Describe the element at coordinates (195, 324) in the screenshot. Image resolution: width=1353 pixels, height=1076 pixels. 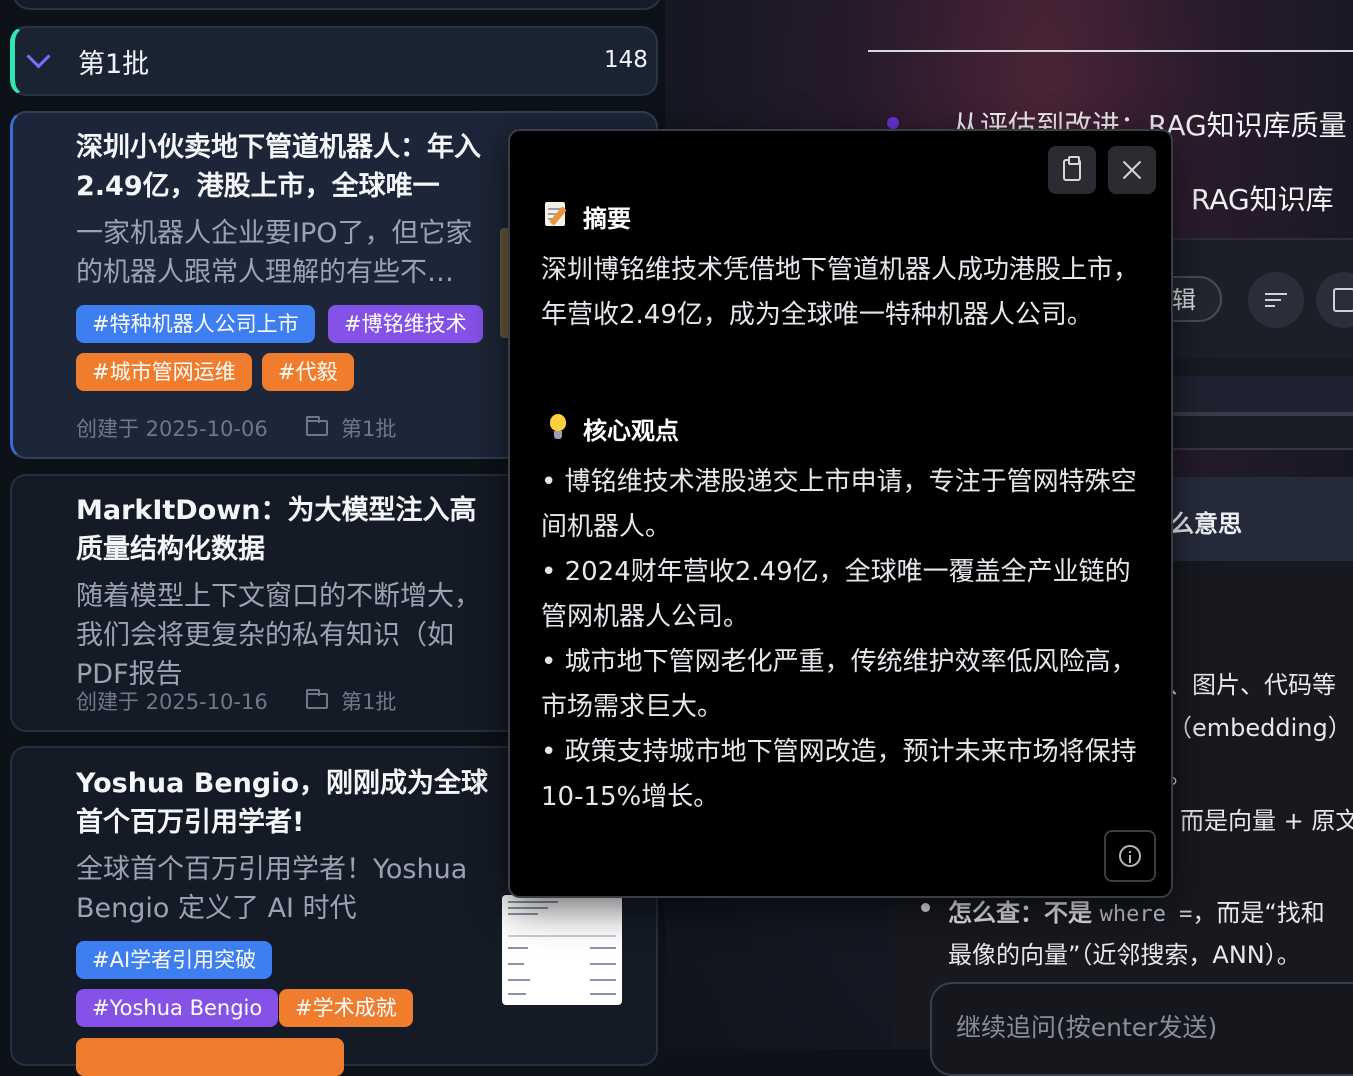
I see `tag: #特种机器人公司上市` at that location.